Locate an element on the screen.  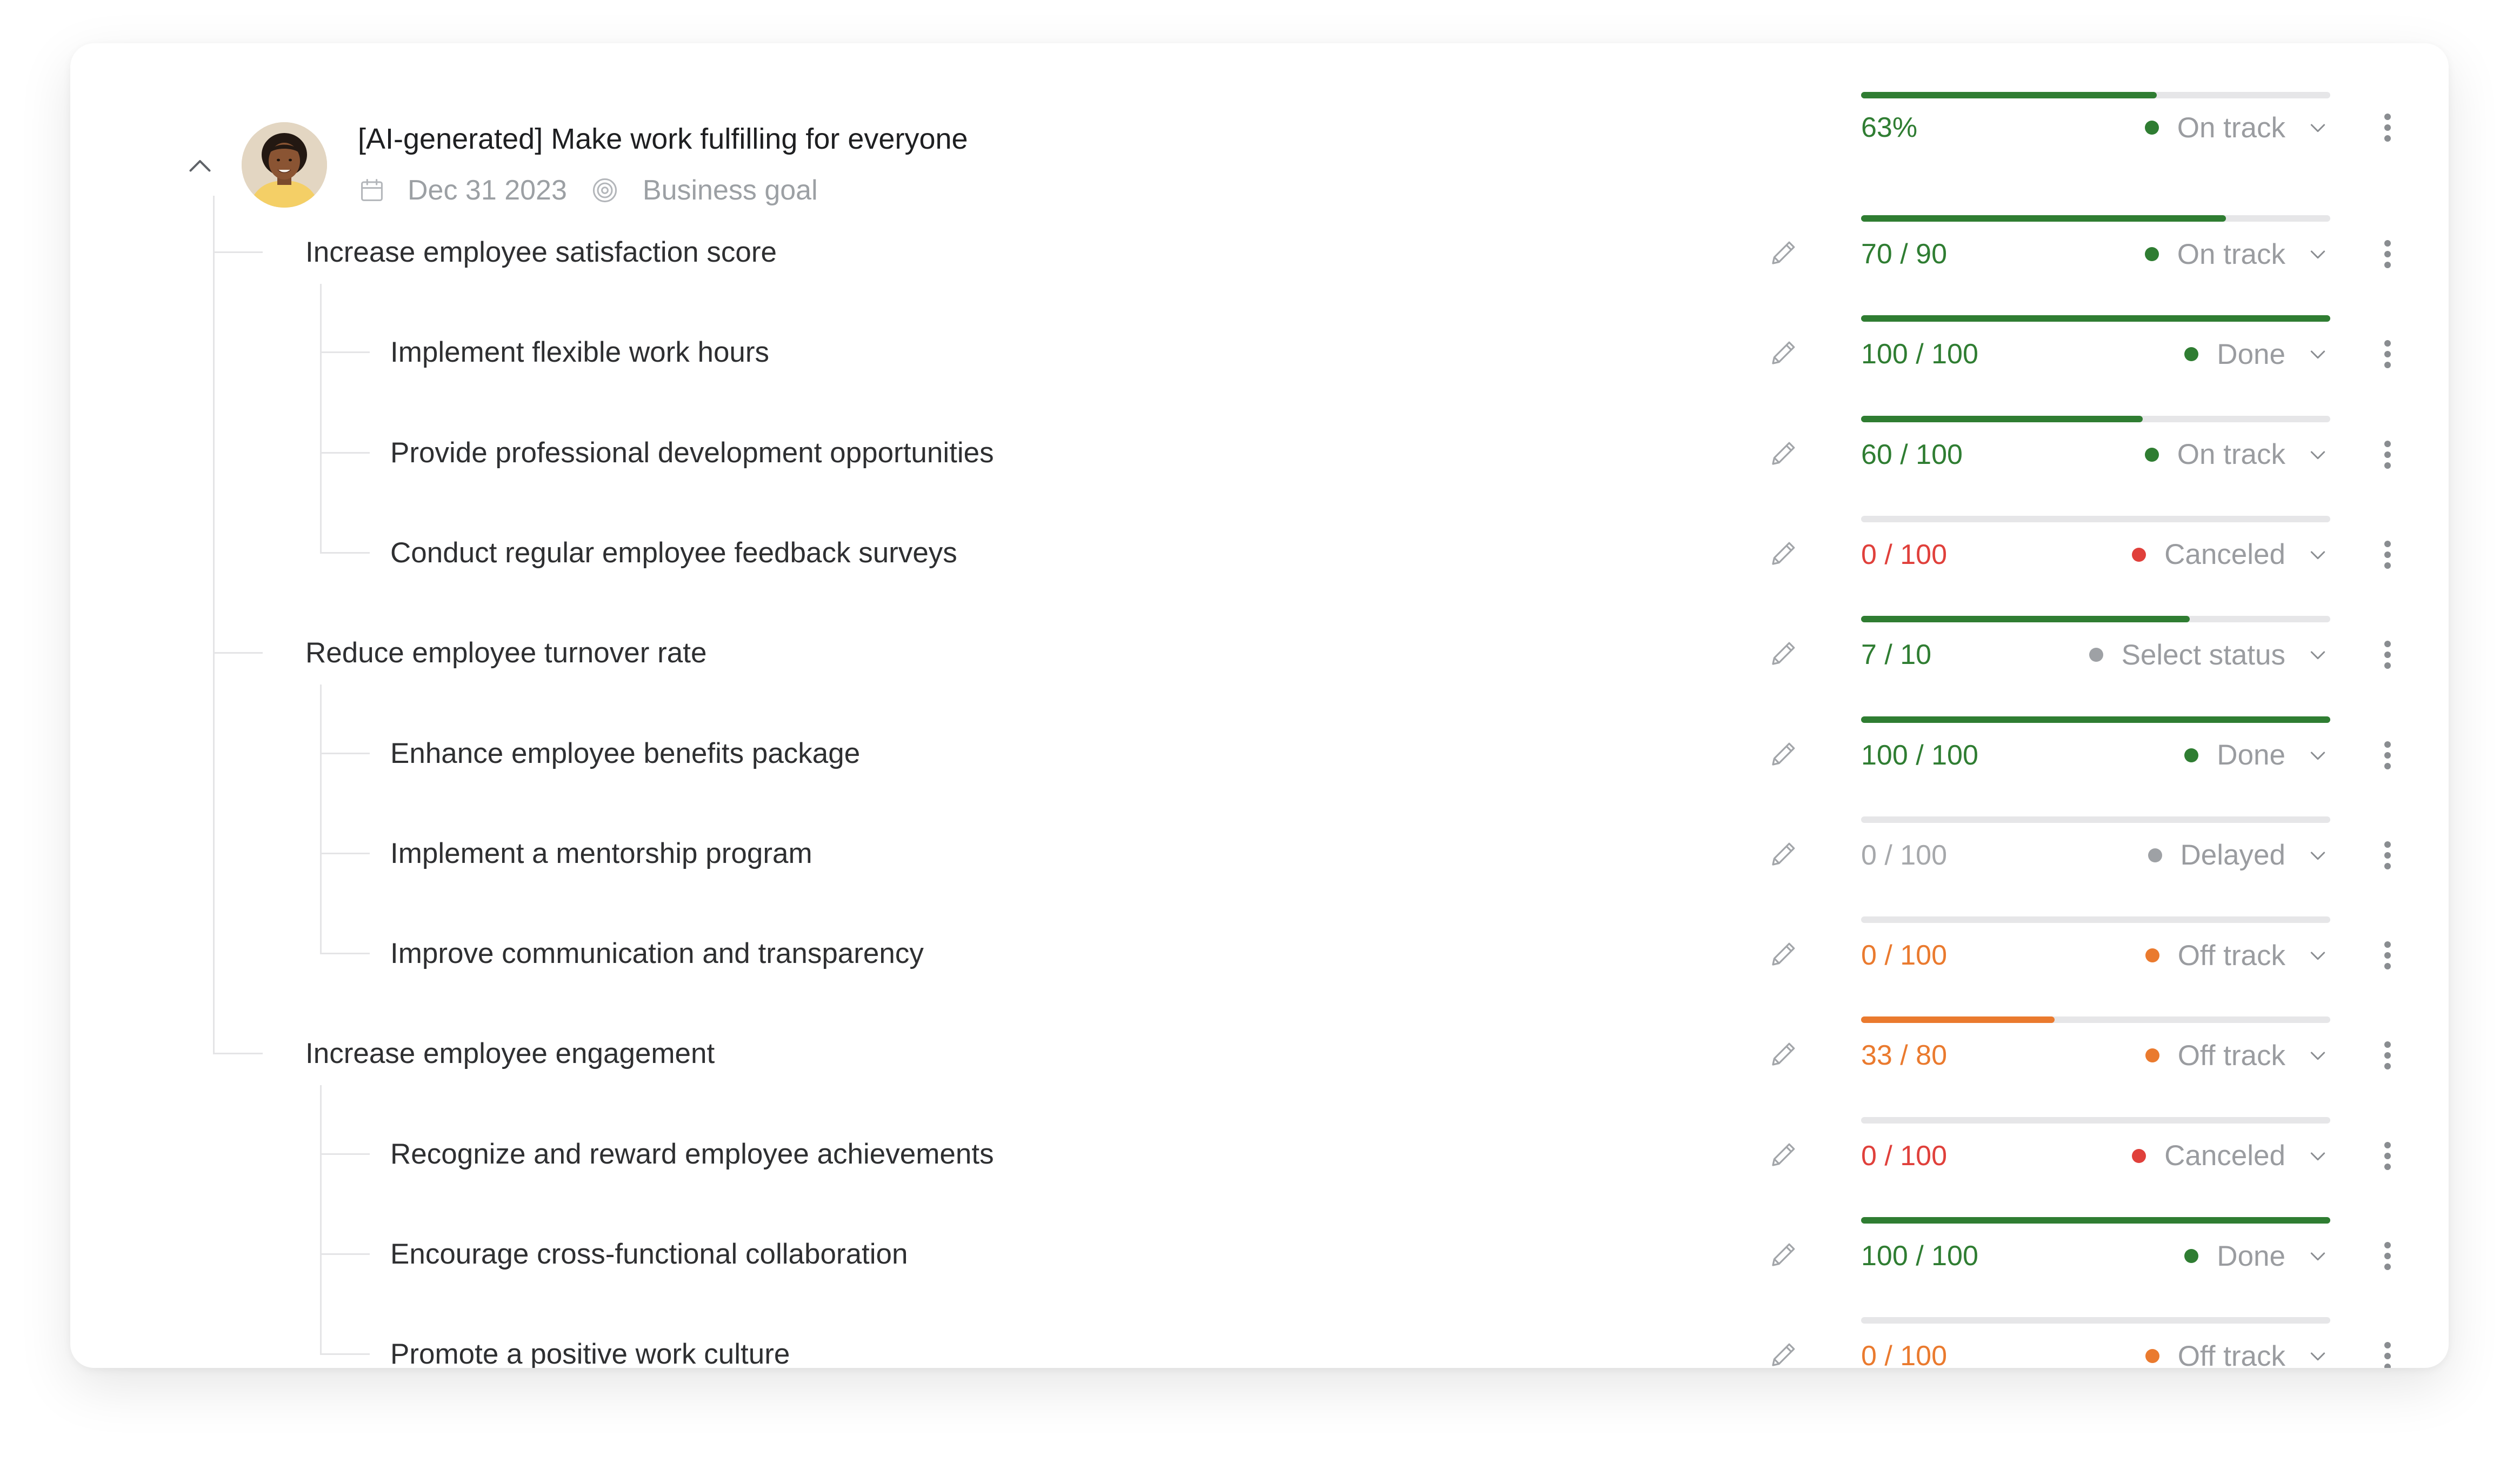
key-result-title: Implement a mentorship program is located at coordinates (601, 853).